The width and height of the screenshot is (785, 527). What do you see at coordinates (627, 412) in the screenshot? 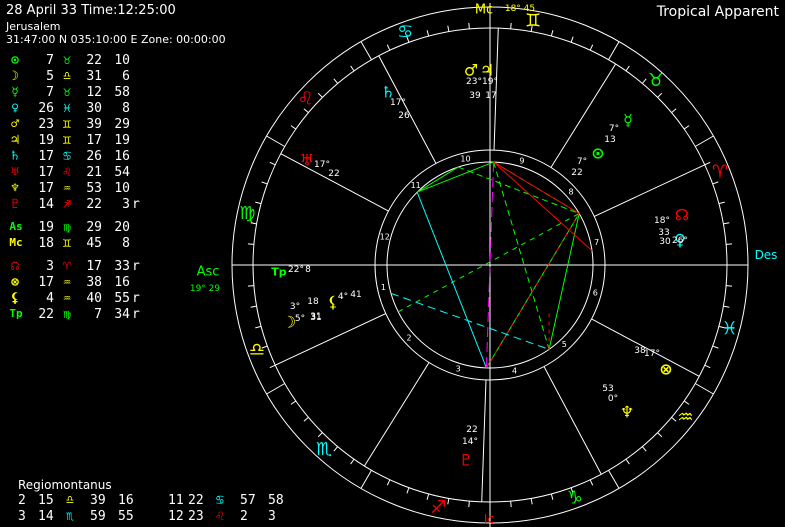
I see `wheel-neptune: ♆` at bounding box center [627, 412].